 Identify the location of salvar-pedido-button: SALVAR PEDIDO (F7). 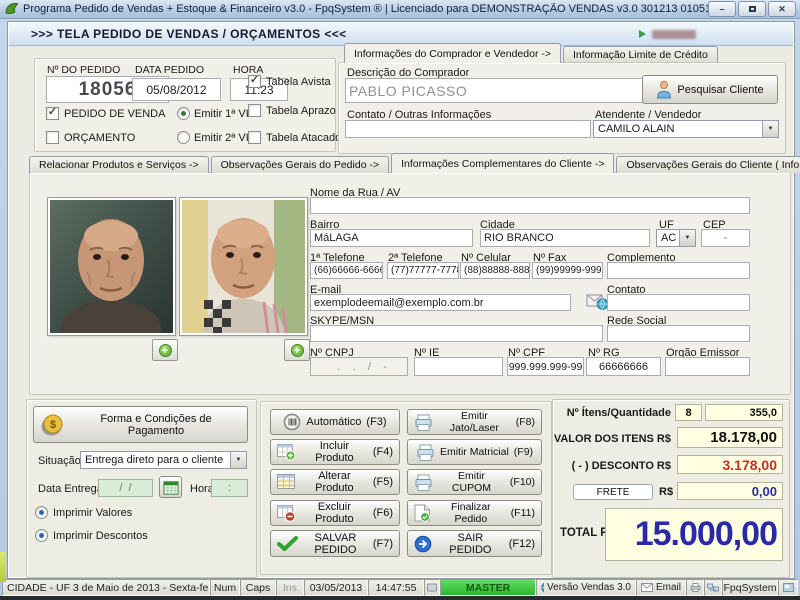
(335, 543).